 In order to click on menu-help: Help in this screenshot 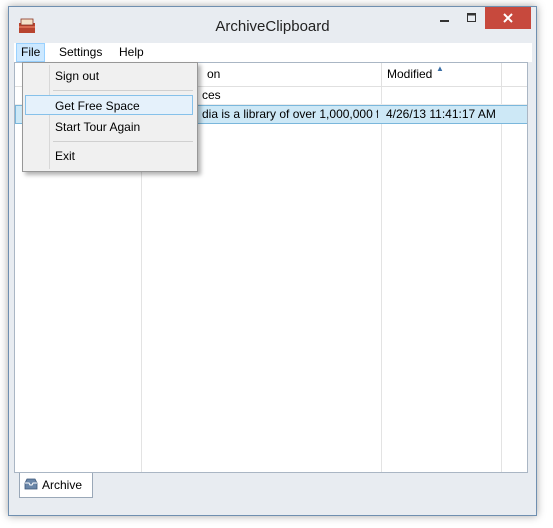, I will do `click(131, 52)`.